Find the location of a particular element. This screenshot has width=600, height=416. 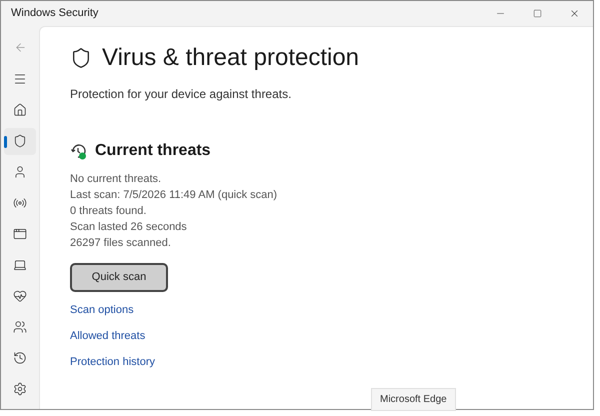

sidebar-item is located at coordinates (20, 142).